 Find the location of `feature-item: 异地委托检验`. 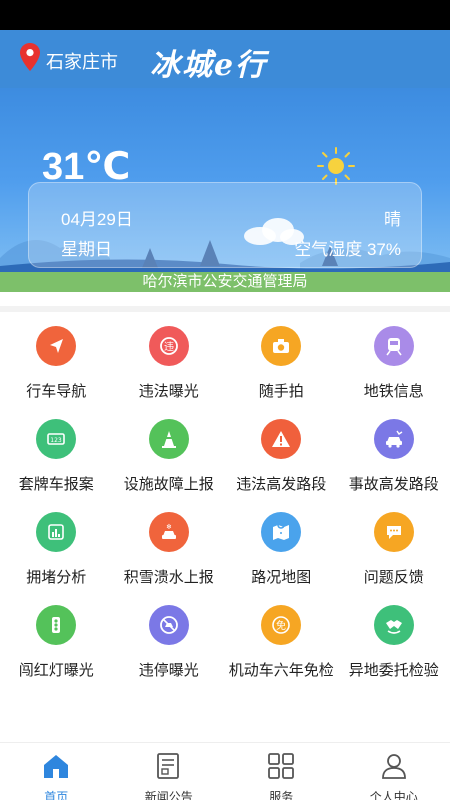

feature-item: 异地委托检验 is located at coordinates (394, 651).